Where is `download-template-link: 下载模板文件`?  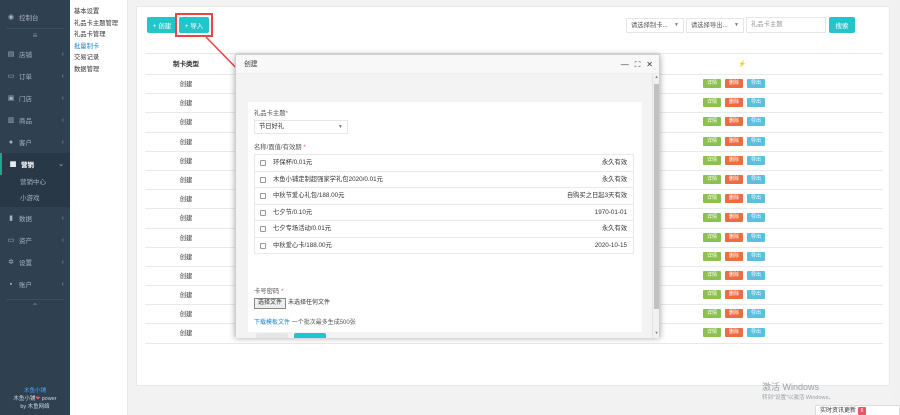
download-template-link: 下载模板文件 is located at coordinates (272, 323).